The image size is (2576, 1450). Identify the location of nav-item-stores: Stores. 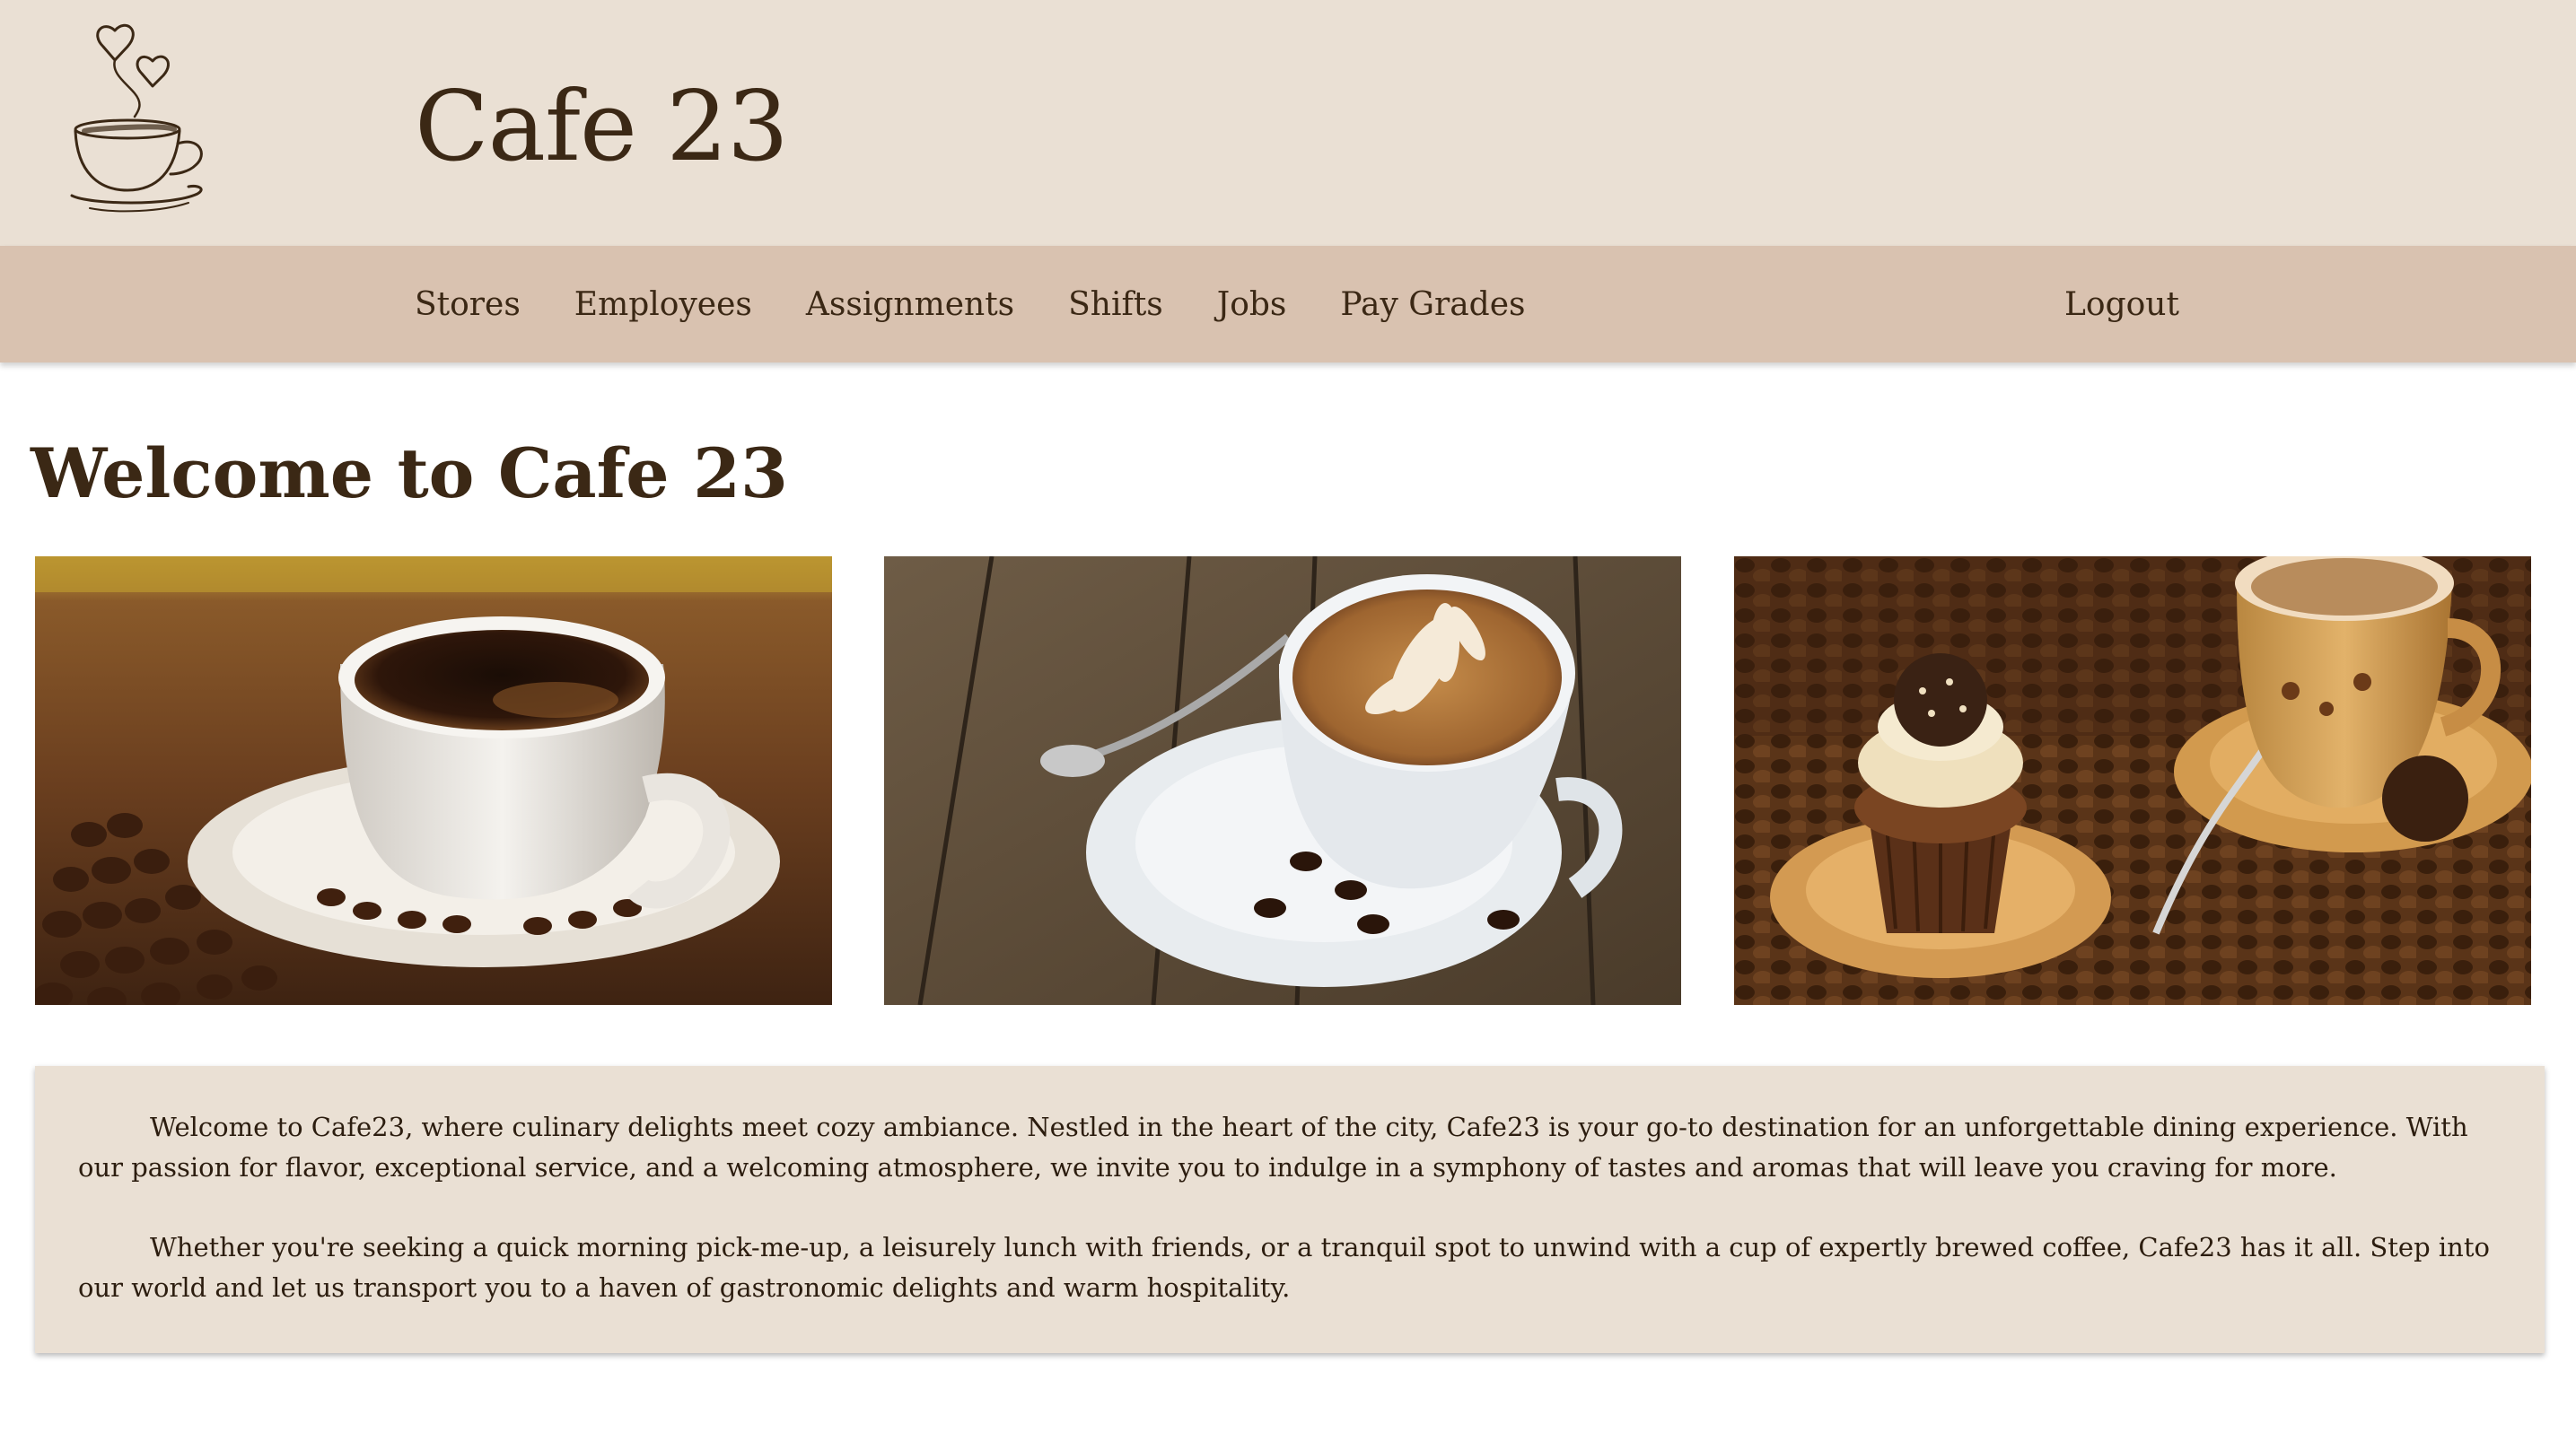
(468, 304).